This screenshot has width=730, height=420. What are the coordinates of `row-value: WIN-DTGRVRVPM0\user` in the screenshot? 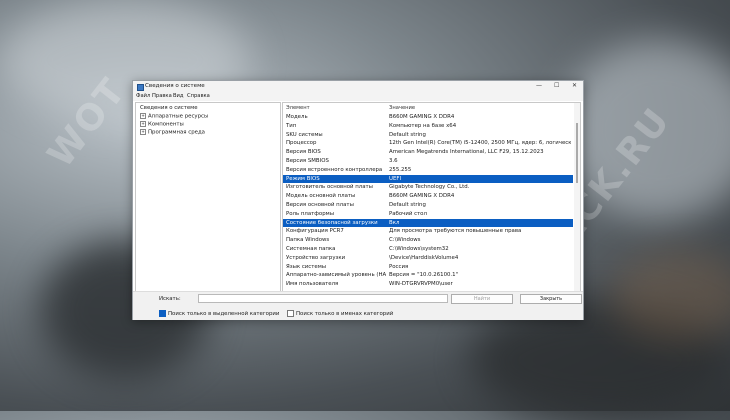 It's located at (421, 284).